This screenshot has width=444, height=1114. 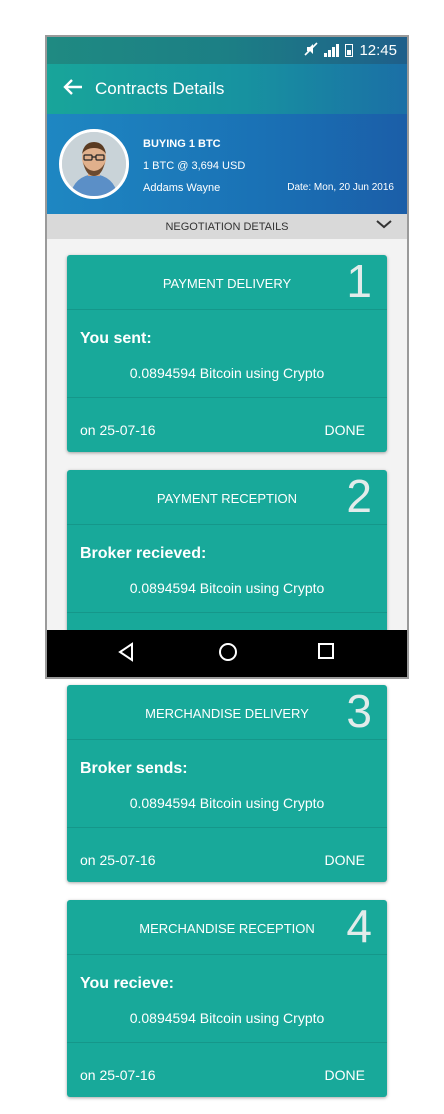 I want to click on nav-home-icon, so click(x=228, y=654).